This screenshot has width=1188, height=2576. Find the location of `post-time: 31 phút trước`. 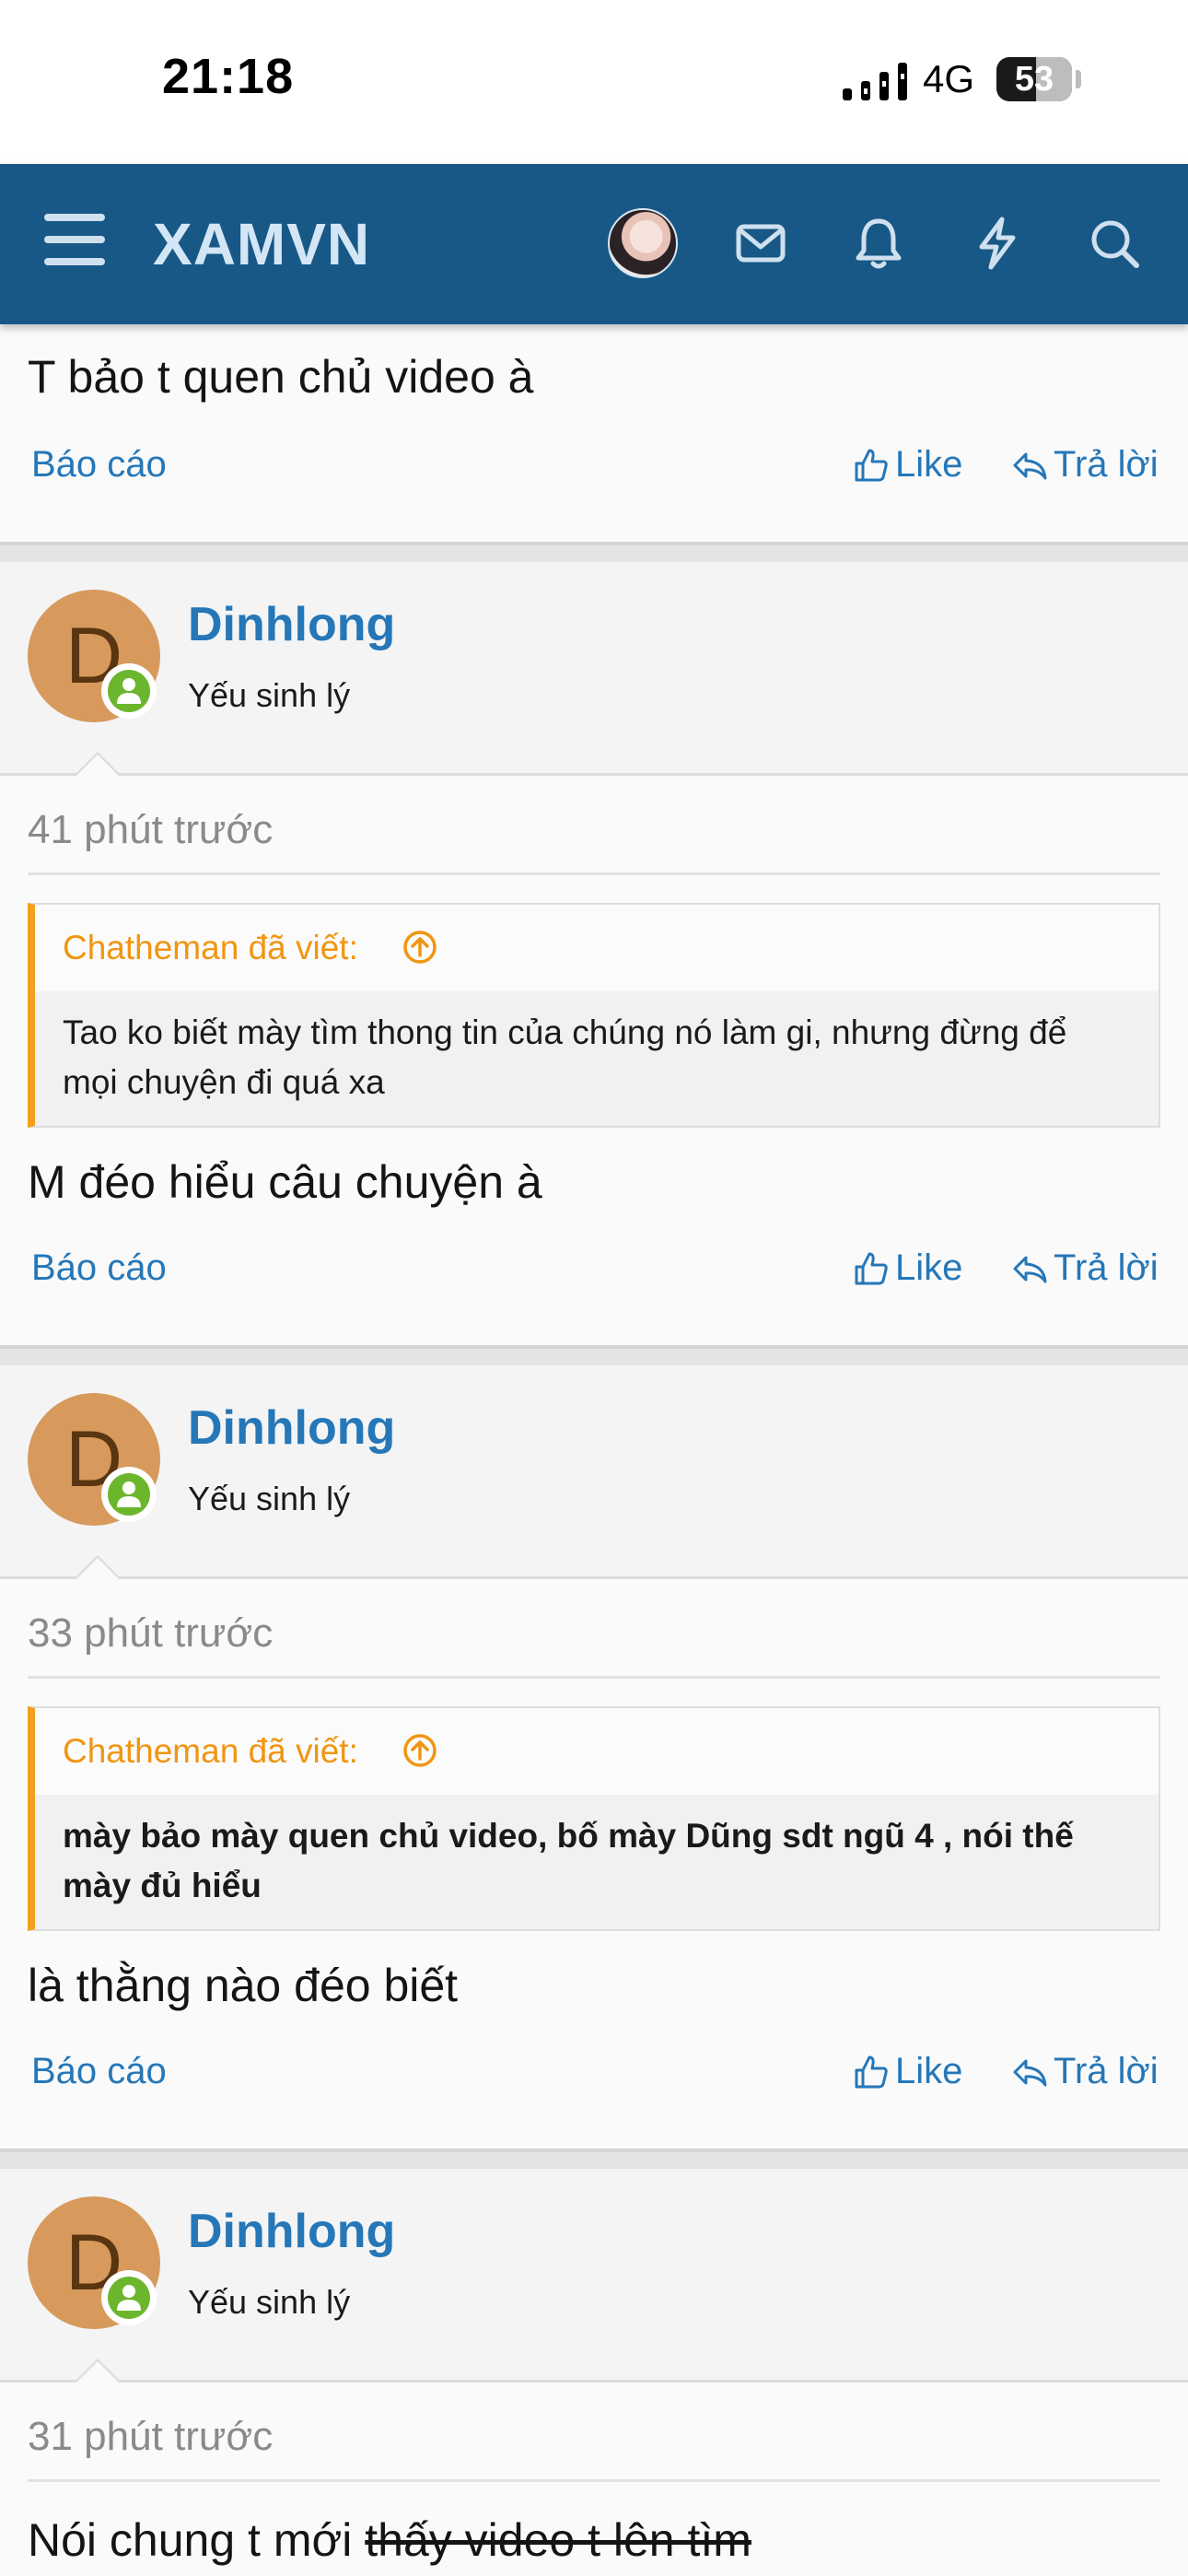

post-time: 31 phút trước is located at coordinates (150, 2437).